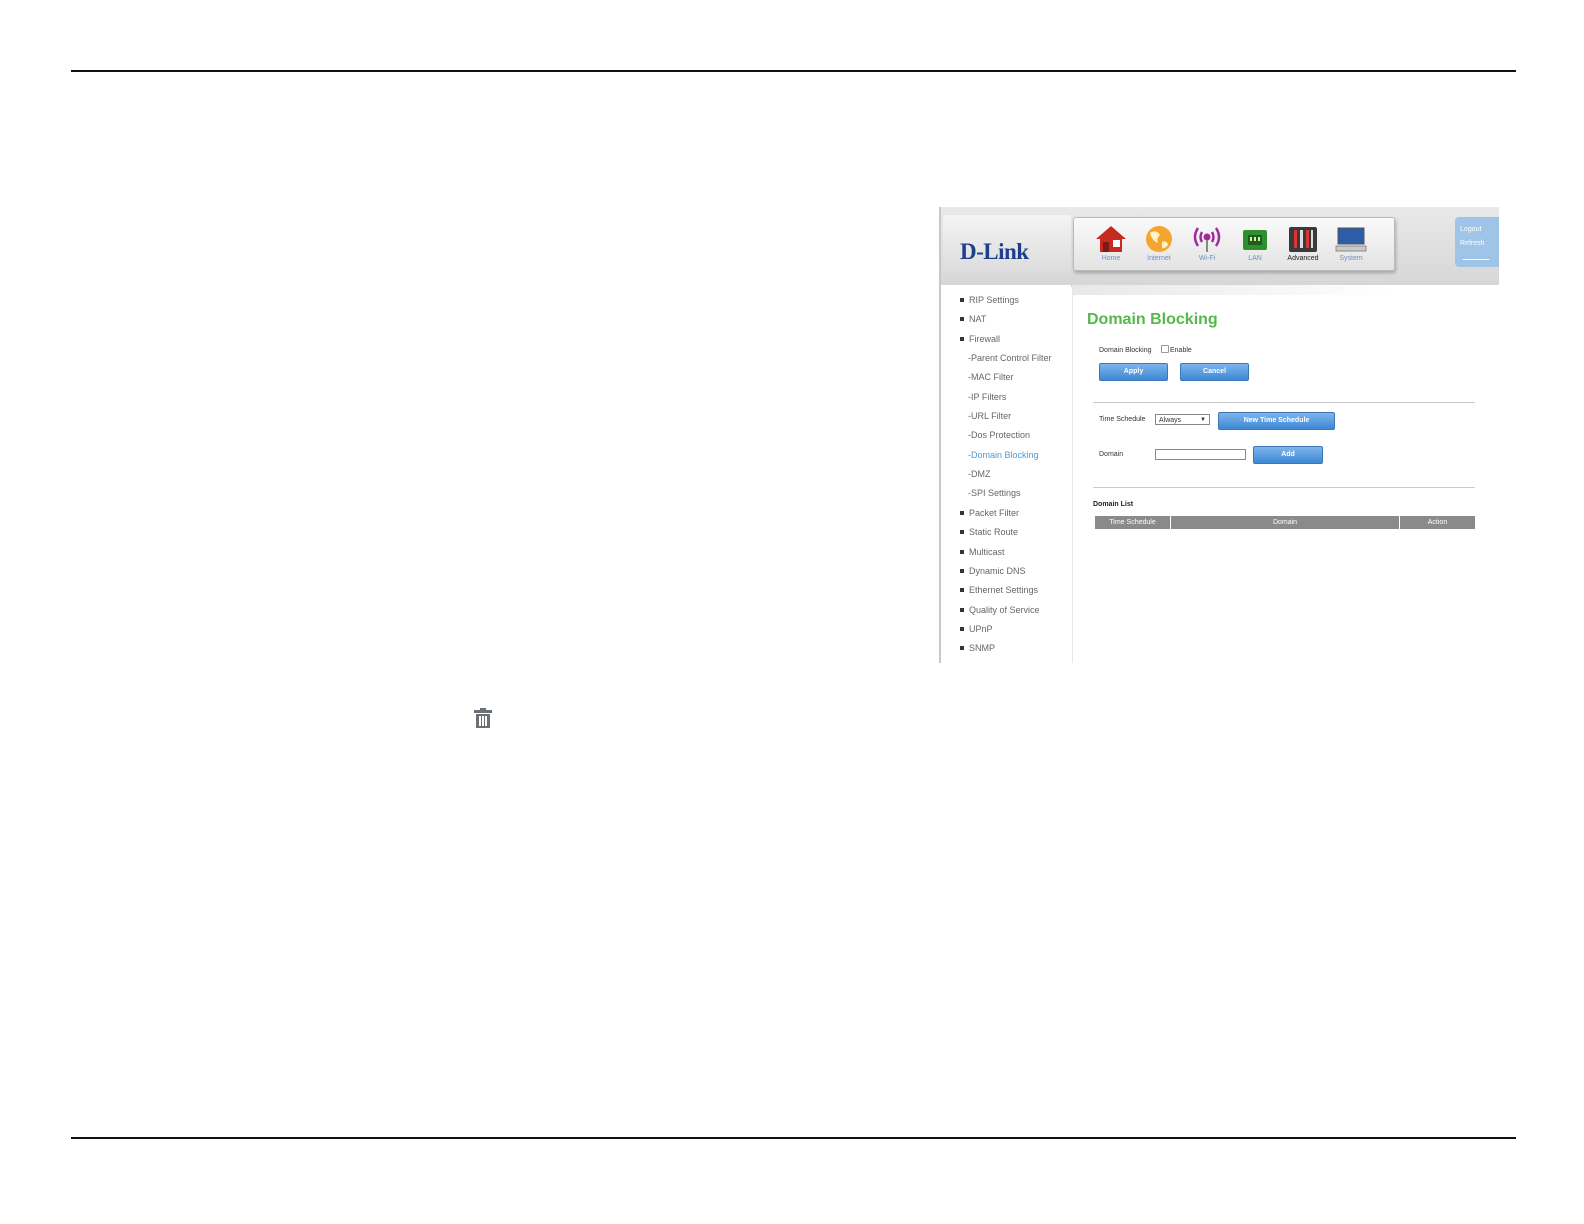 Image resolution: width=1584 pixels, height=1224 pixels. I want to click on sidebar-item-label: Firewall, so click(985, 339).